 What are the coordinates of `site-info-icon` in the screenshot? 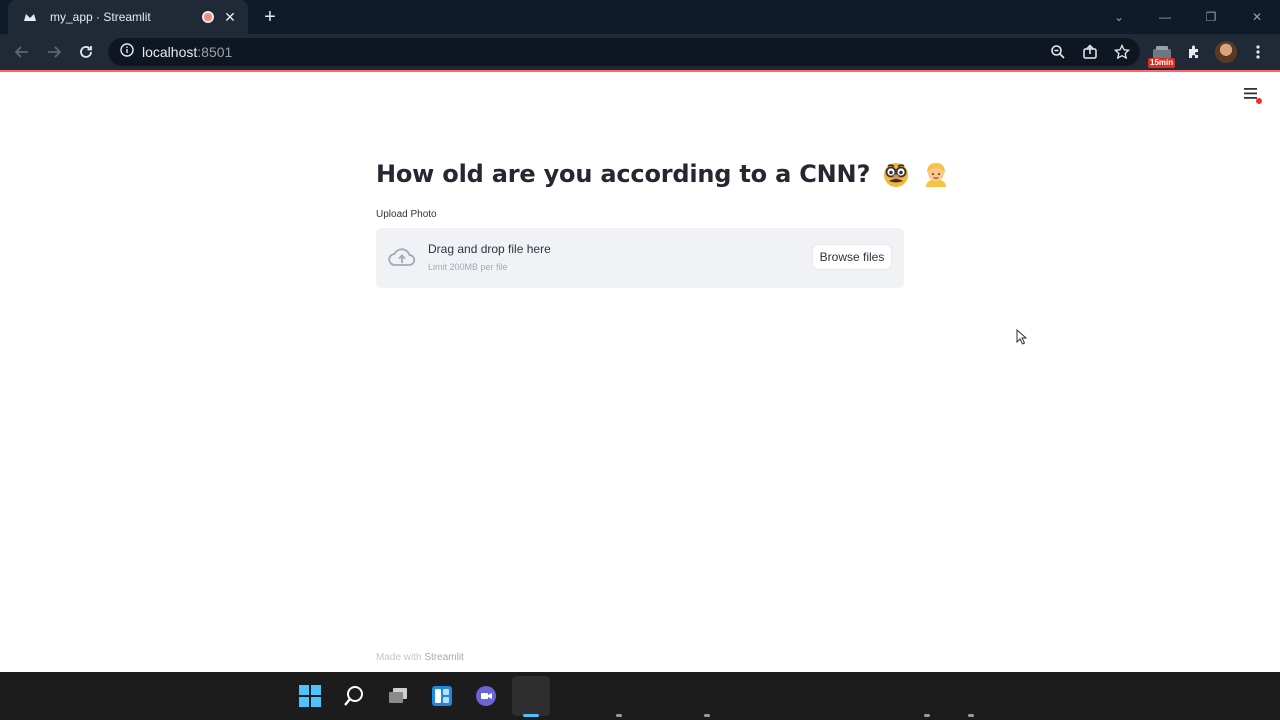 It's located at (127, 52).